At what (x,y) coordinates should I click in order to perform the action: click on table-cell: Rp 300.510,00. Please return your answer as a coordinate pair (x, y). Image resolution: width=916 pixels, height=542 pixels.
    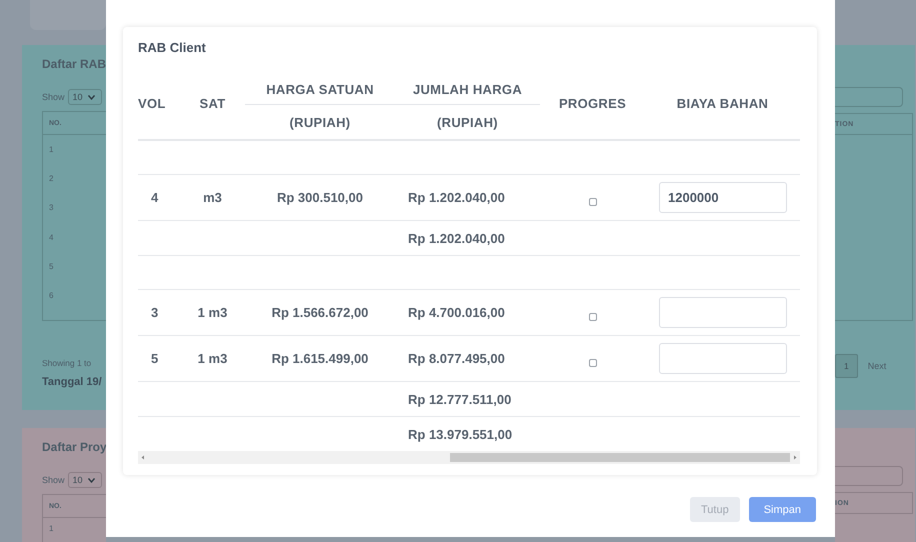
    Looking at the image, I should click on (320, 197).